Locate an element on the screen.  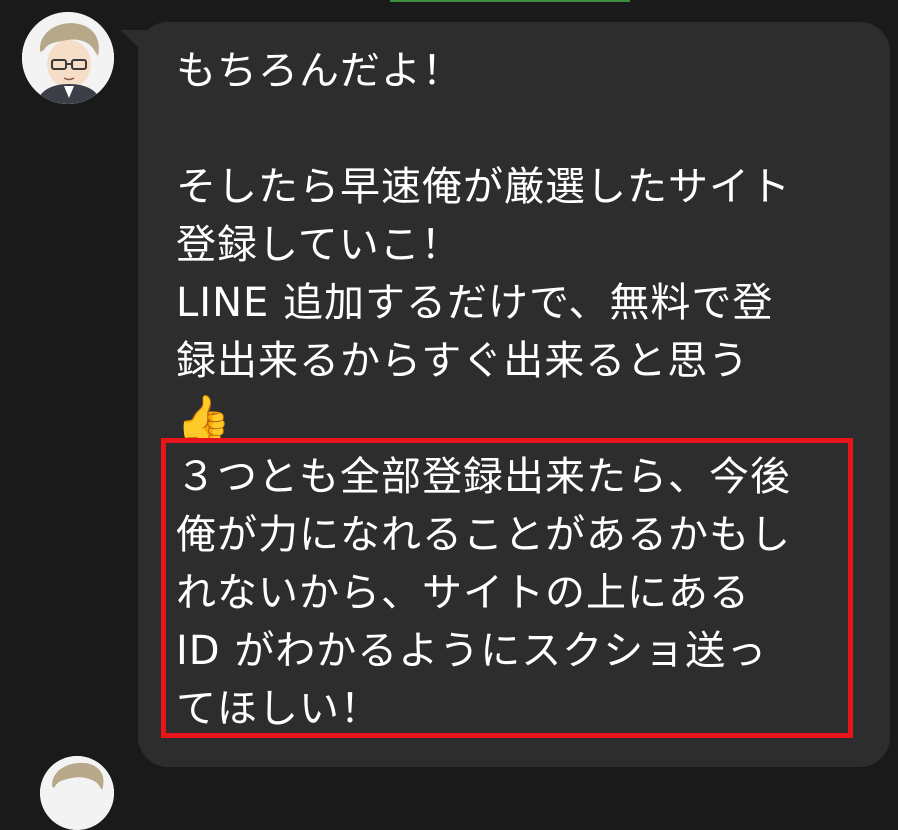
message-line: LINE 追加するだけで、無料で登 is located at coordinates (475, 303).